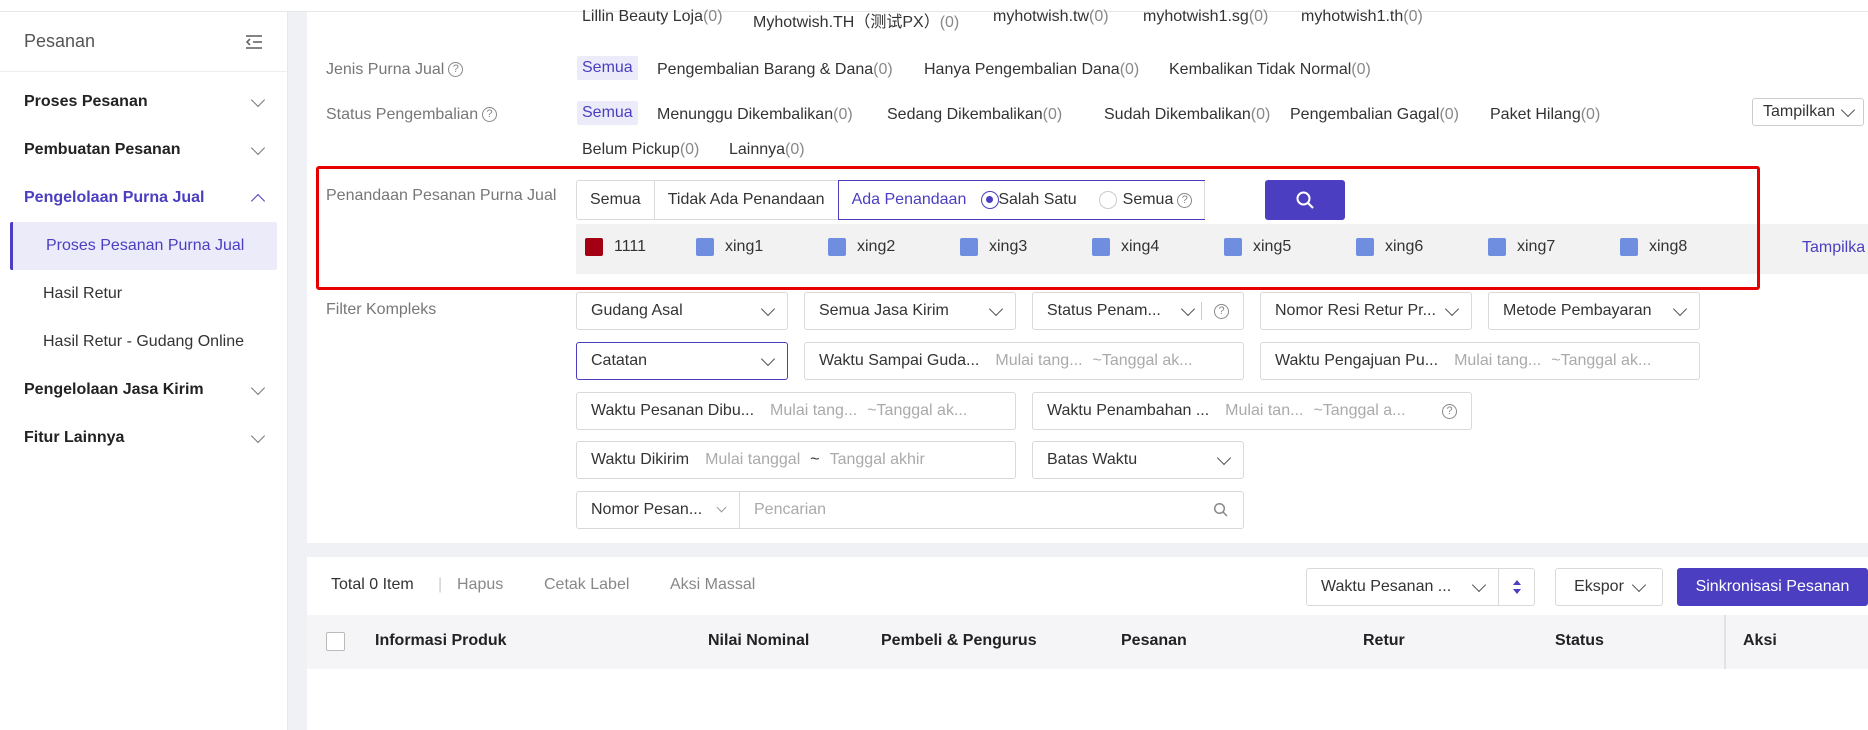 The height and width of the screenshot is (730, 1868). I want to click on sort-icon, so click(1516, 587).